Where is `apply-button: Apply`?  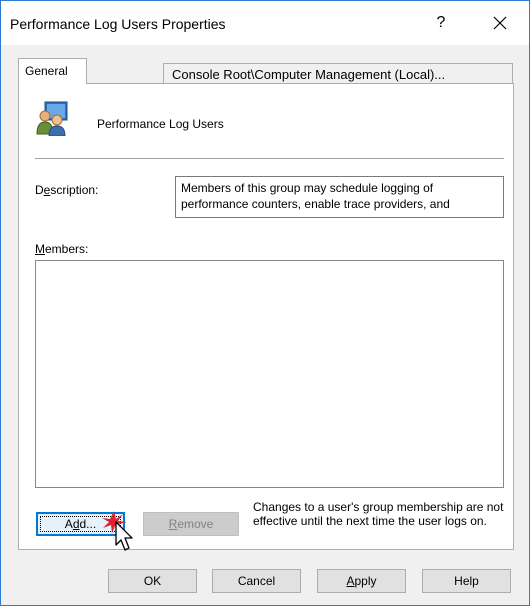
apply-button: Apply is located at coordinates (361, 581).